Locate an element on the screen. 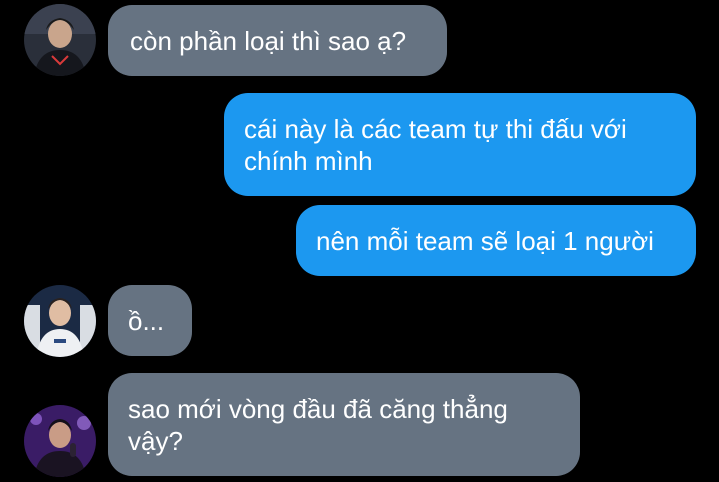 The image size is (719, 482). message-text: sao mới vòng đầu đã căng thẳng vậy? is located at coordinates (318, 425).